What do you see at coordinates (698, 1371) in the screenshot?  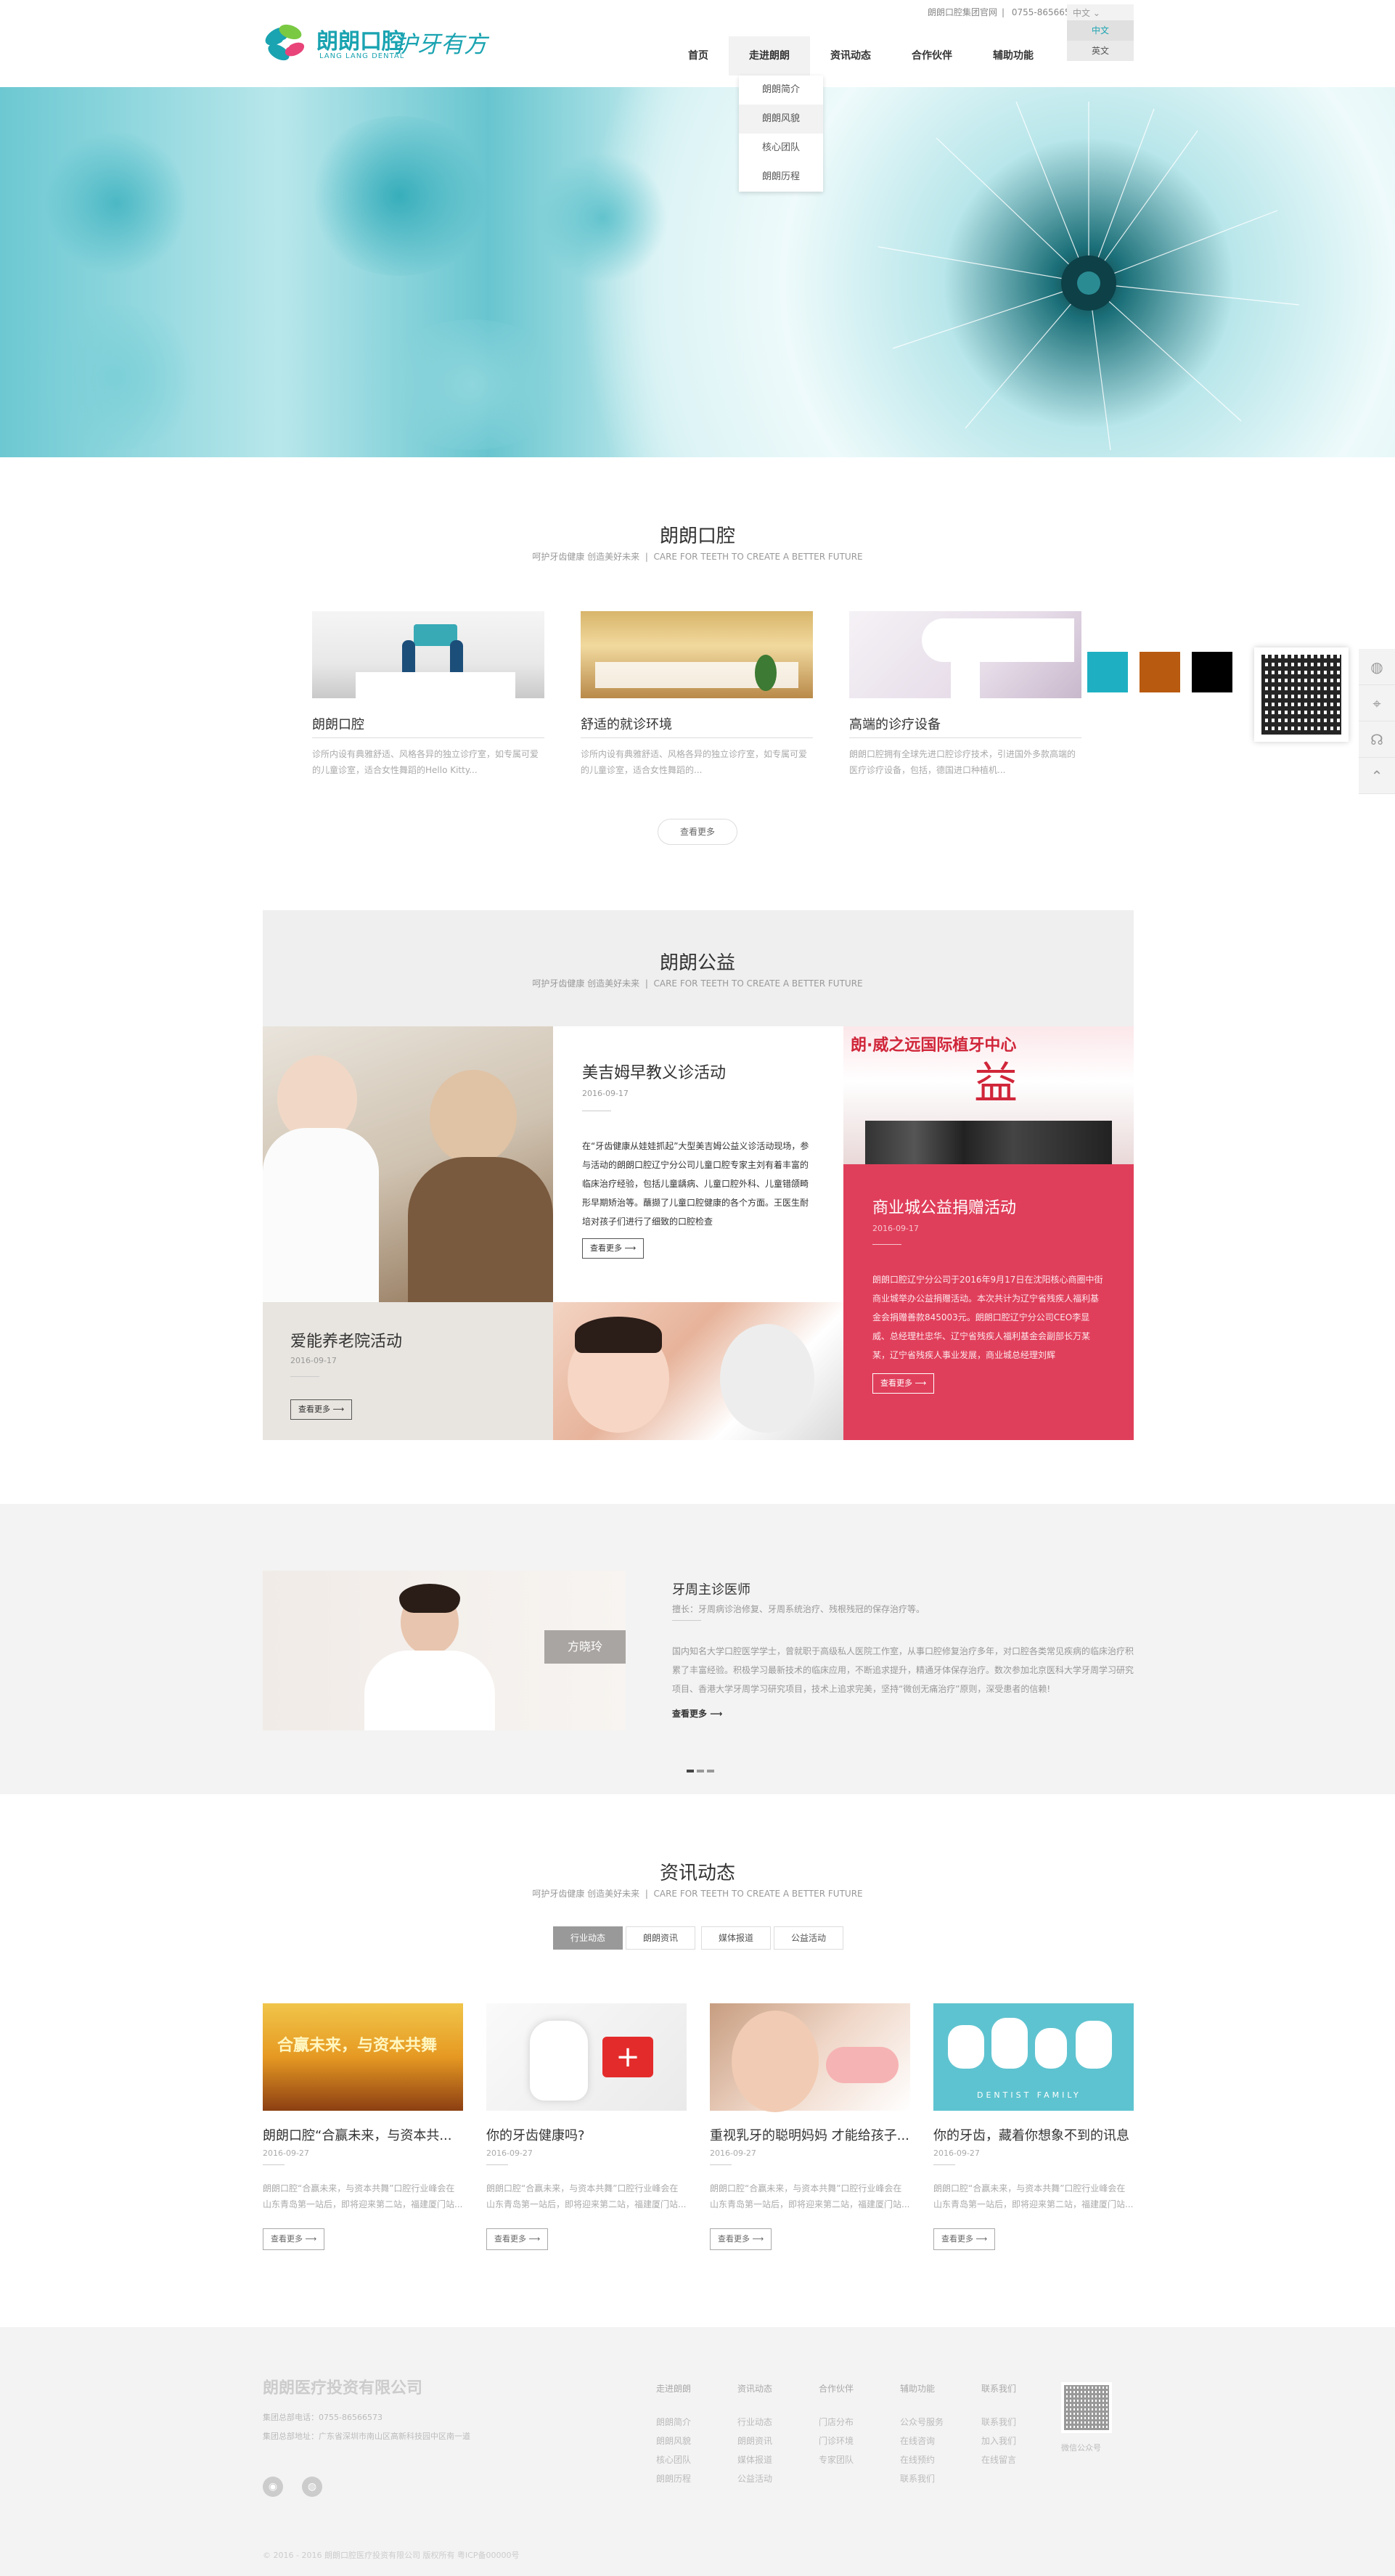 I see `child-checkup-photo` at bounding box center [698, 1371].